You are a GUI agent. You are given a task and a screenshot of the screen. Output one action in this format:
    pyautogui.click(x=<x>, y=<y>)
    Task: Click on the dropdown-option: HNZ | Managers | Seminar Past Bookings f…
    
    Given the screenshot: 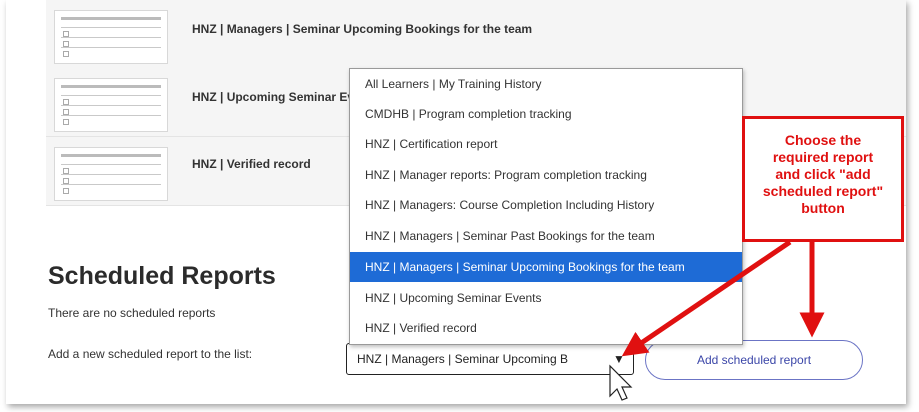 What is the action you would take?
    pyautogui.click(x=546, y=236)
    